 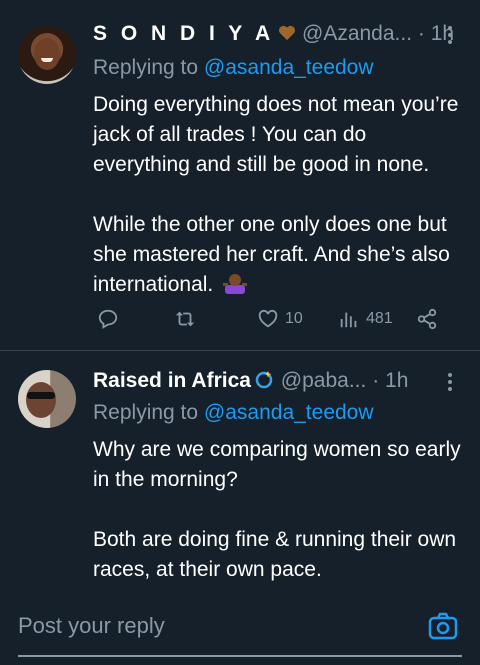 What do you see at coordinates (379, 318) in the screenshot?
I see `views-count: 481` at bounding box center [379, 318].